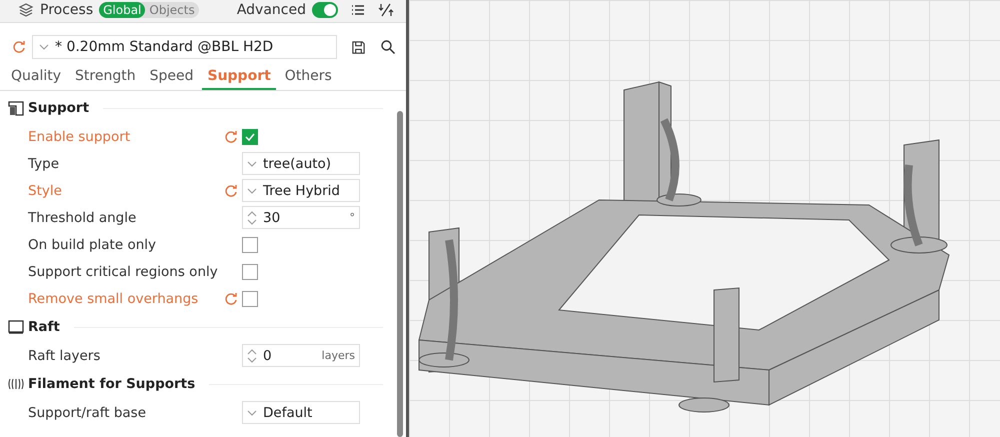  Describe the element at coordinates (388, 47) in the screenshot. I see `search-icon` at that location.